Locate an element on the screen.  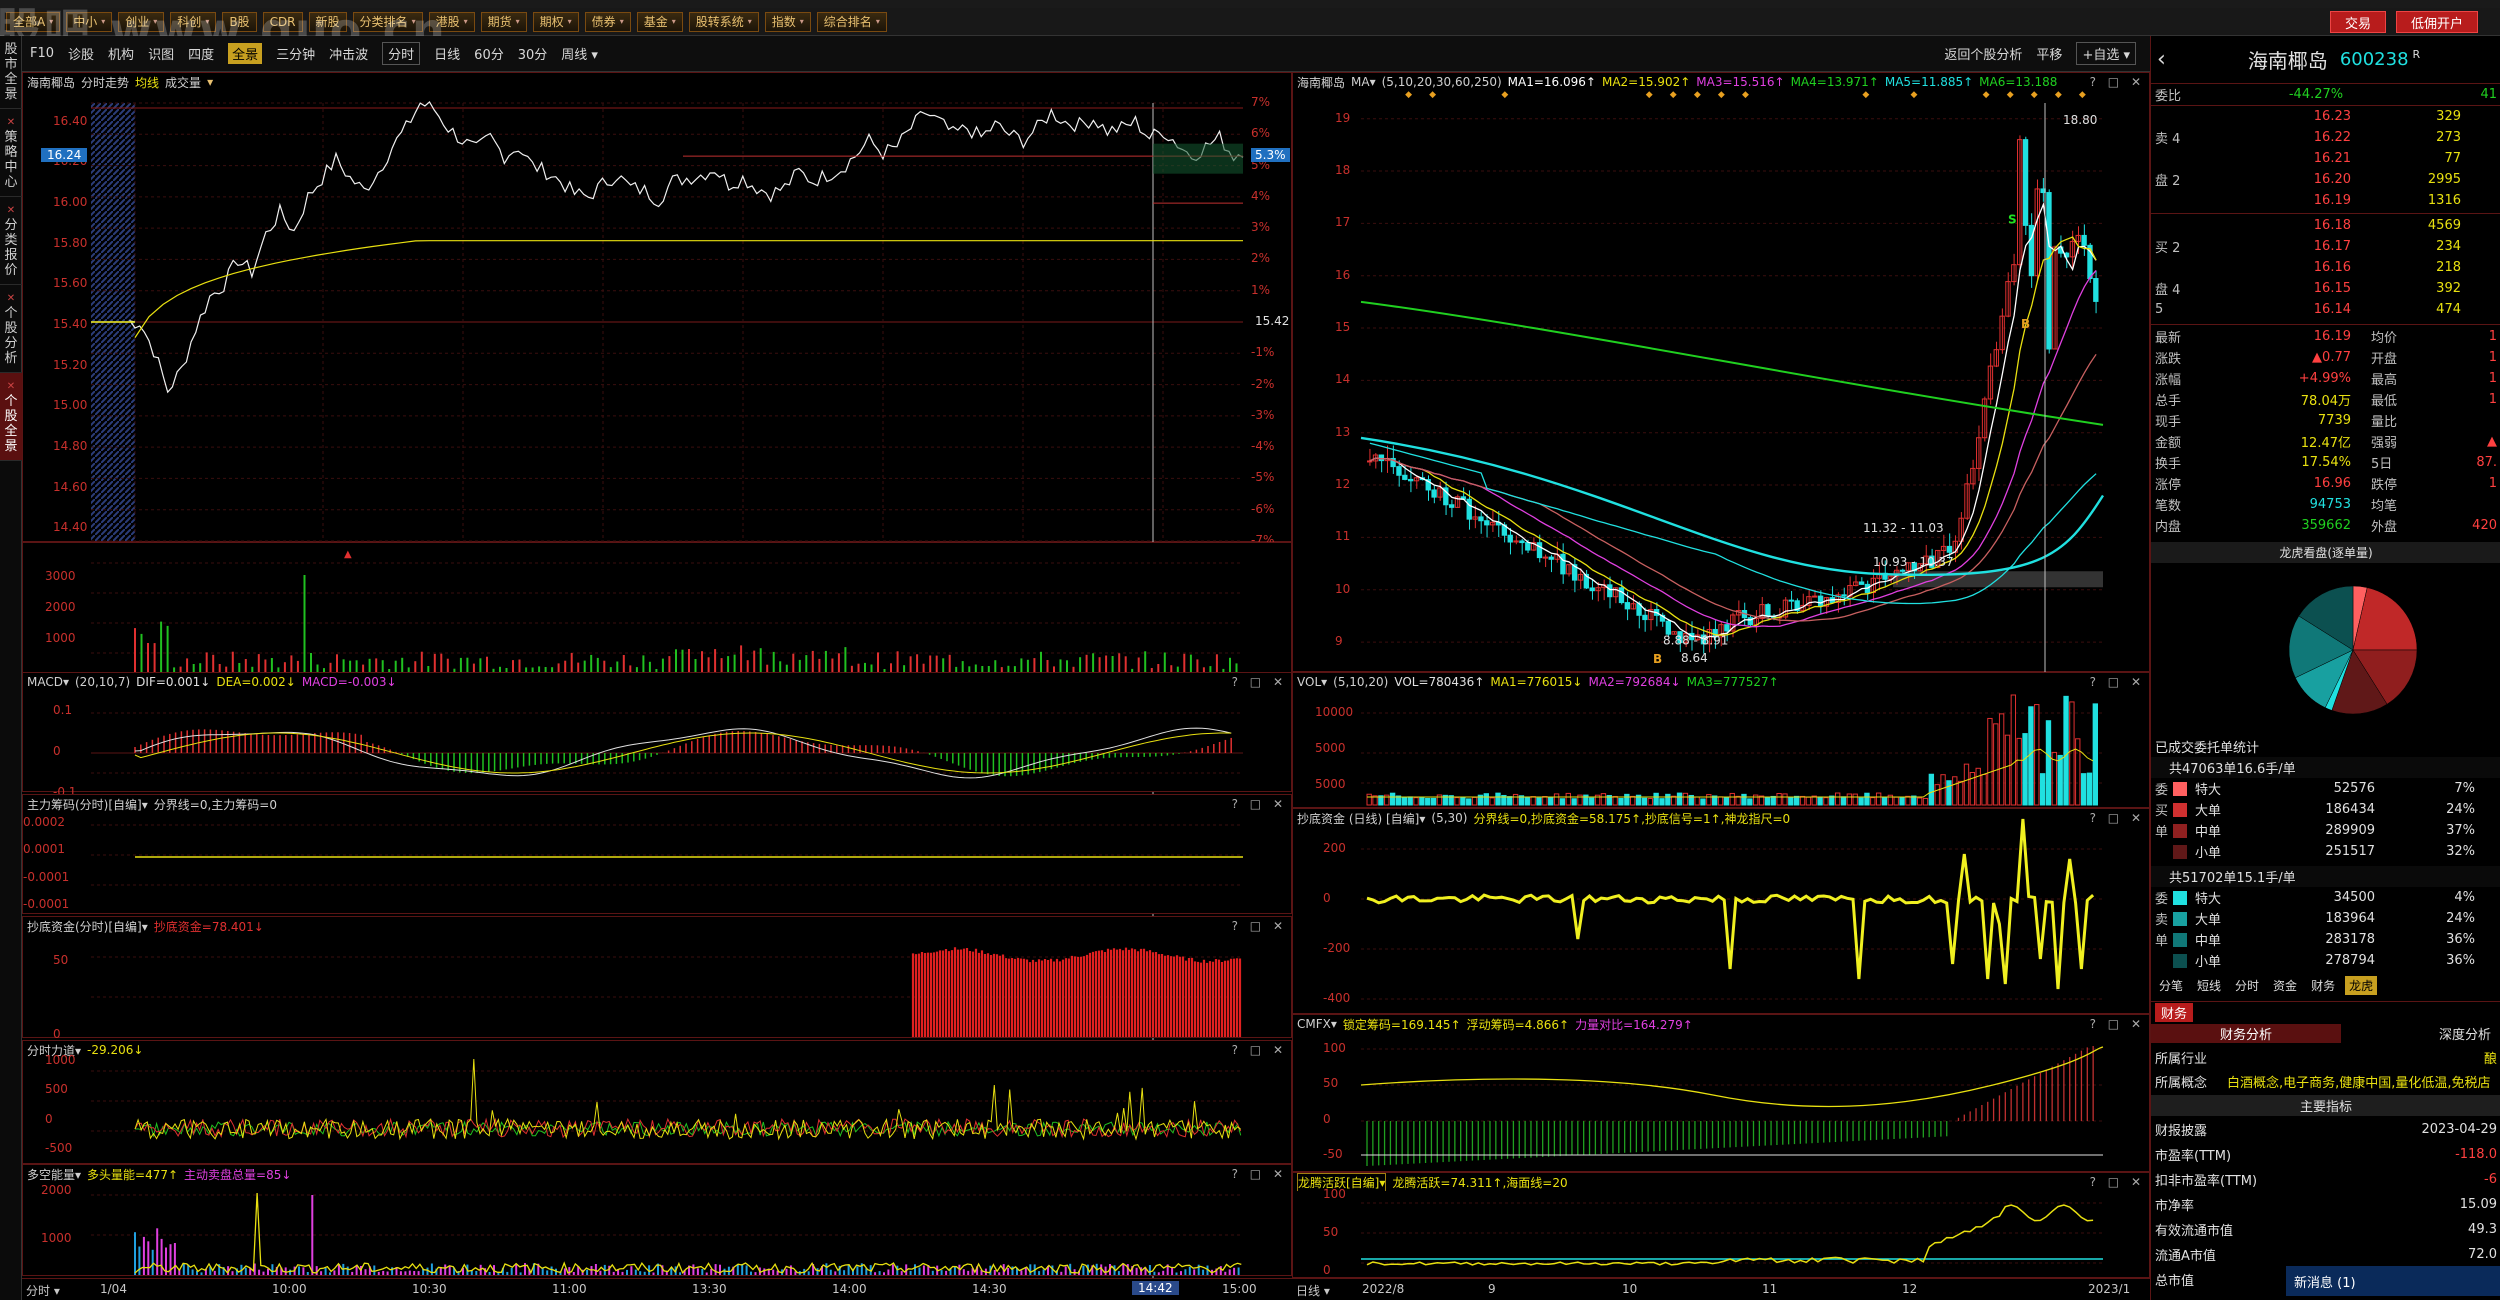
toolbar-item-7: 冲击波 is located at coordinates (348, 53).